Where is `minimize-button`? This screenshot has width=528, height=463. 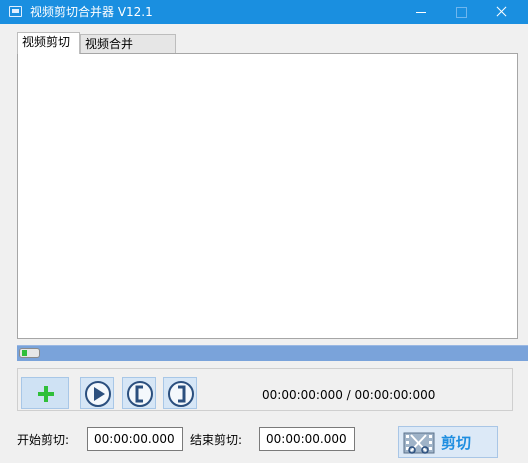 minimize-button is located at coordinates (421, 12).